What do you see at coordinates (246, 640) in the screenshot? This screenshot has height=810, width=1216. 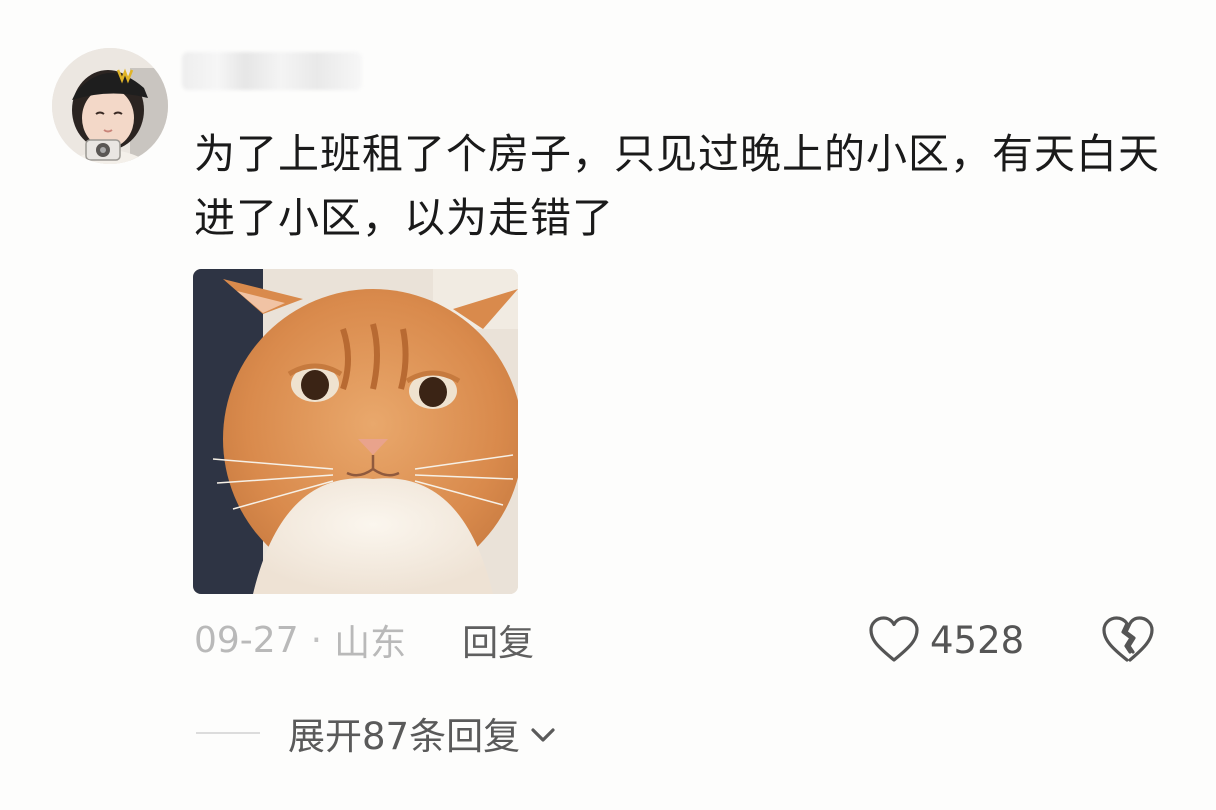 I see `comment-date: 09-27` at bounding box center [246, 640].